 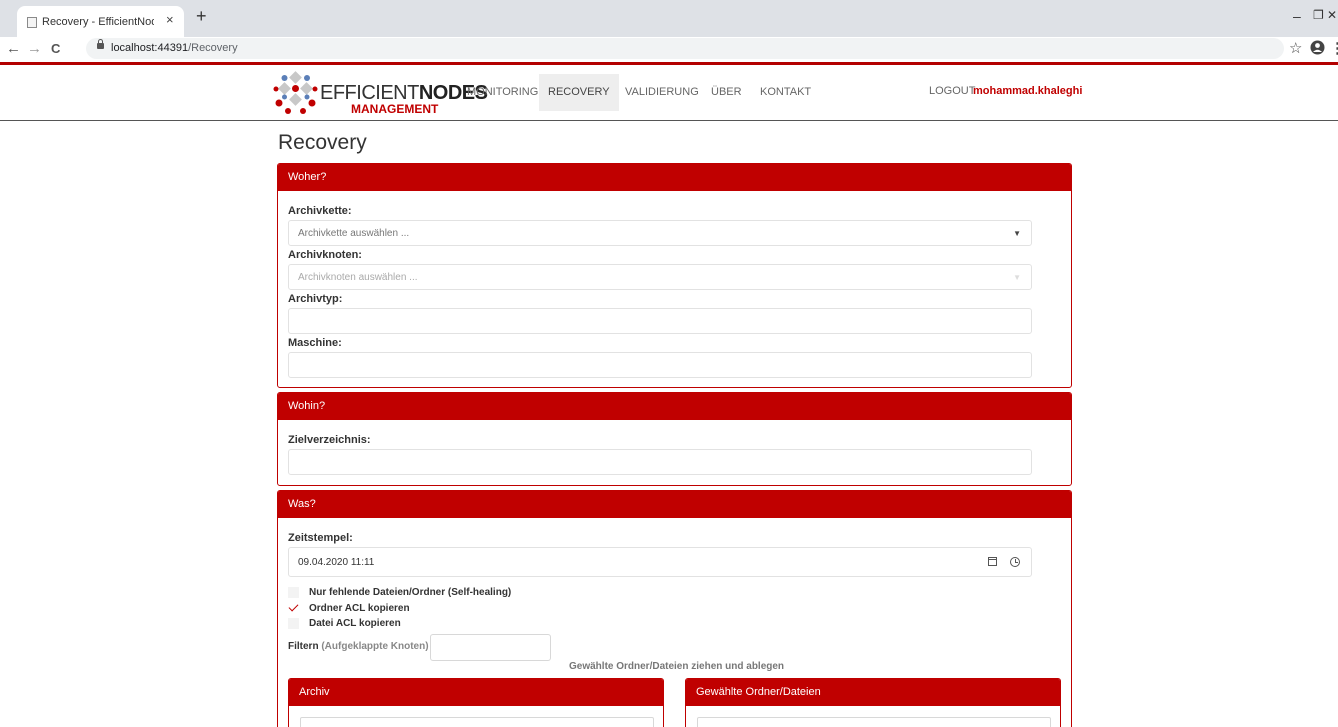 I want to click on lock-icon, so click(x=100, y=44).